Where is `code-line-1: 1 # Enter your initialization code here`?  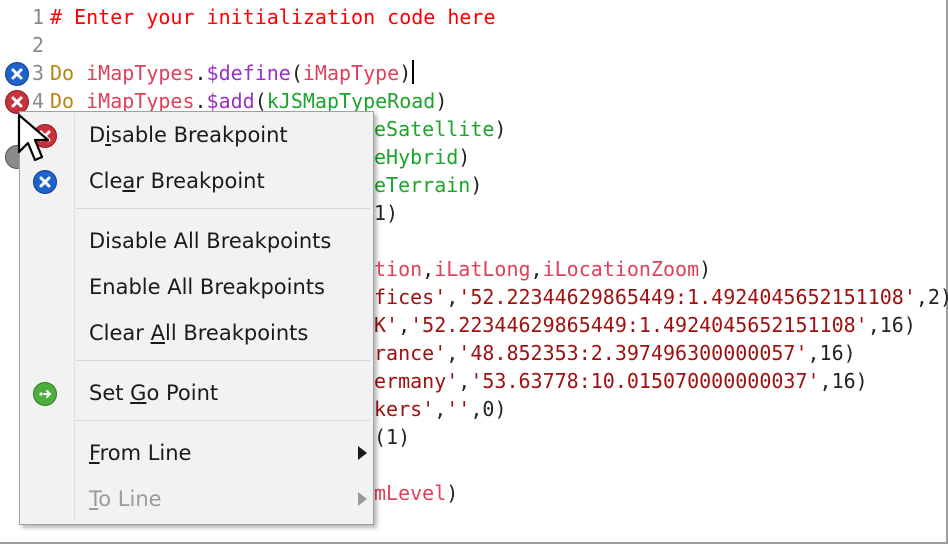
code-line-1: 1 # Enter your initialization code here is located at coordinates (473, 17).